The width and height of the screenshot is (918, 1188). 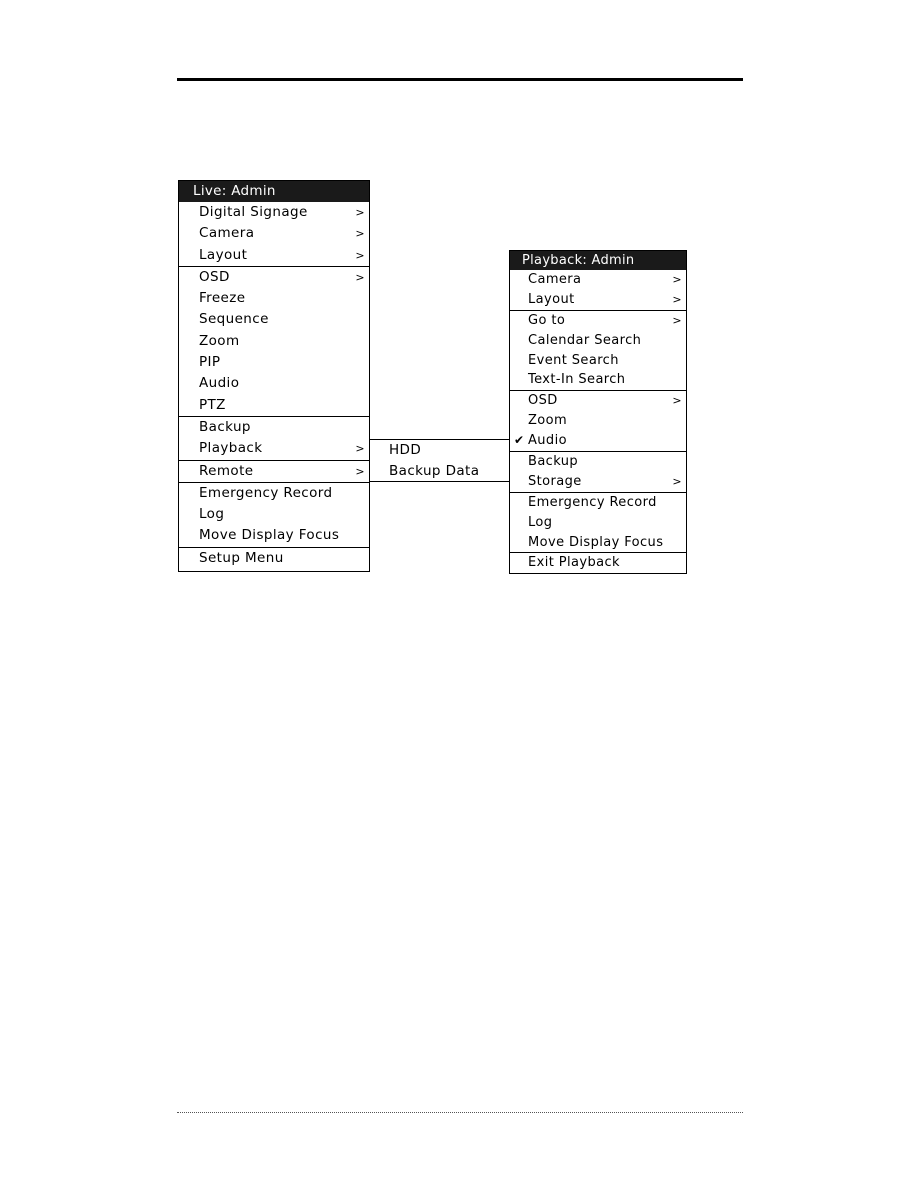 I want to click on playback-menu-item-label: Exit Playback, so click(x=574, y=563).